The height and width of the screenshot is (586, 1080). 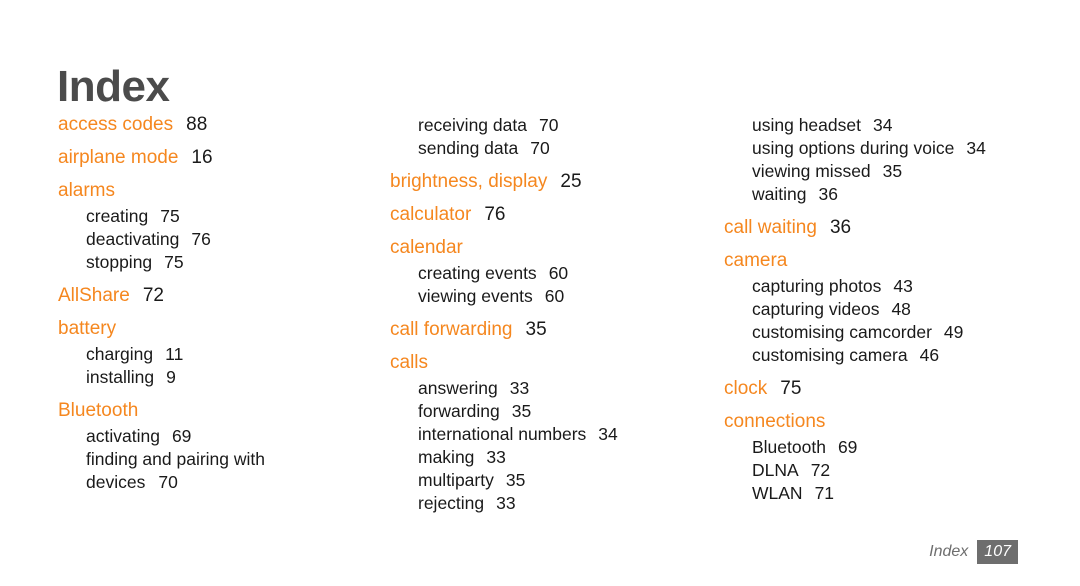 What do you see at coordinates (973, 552) in the screenshot?
I see `page-footer: Index 107` at bounding box center [973, 552].